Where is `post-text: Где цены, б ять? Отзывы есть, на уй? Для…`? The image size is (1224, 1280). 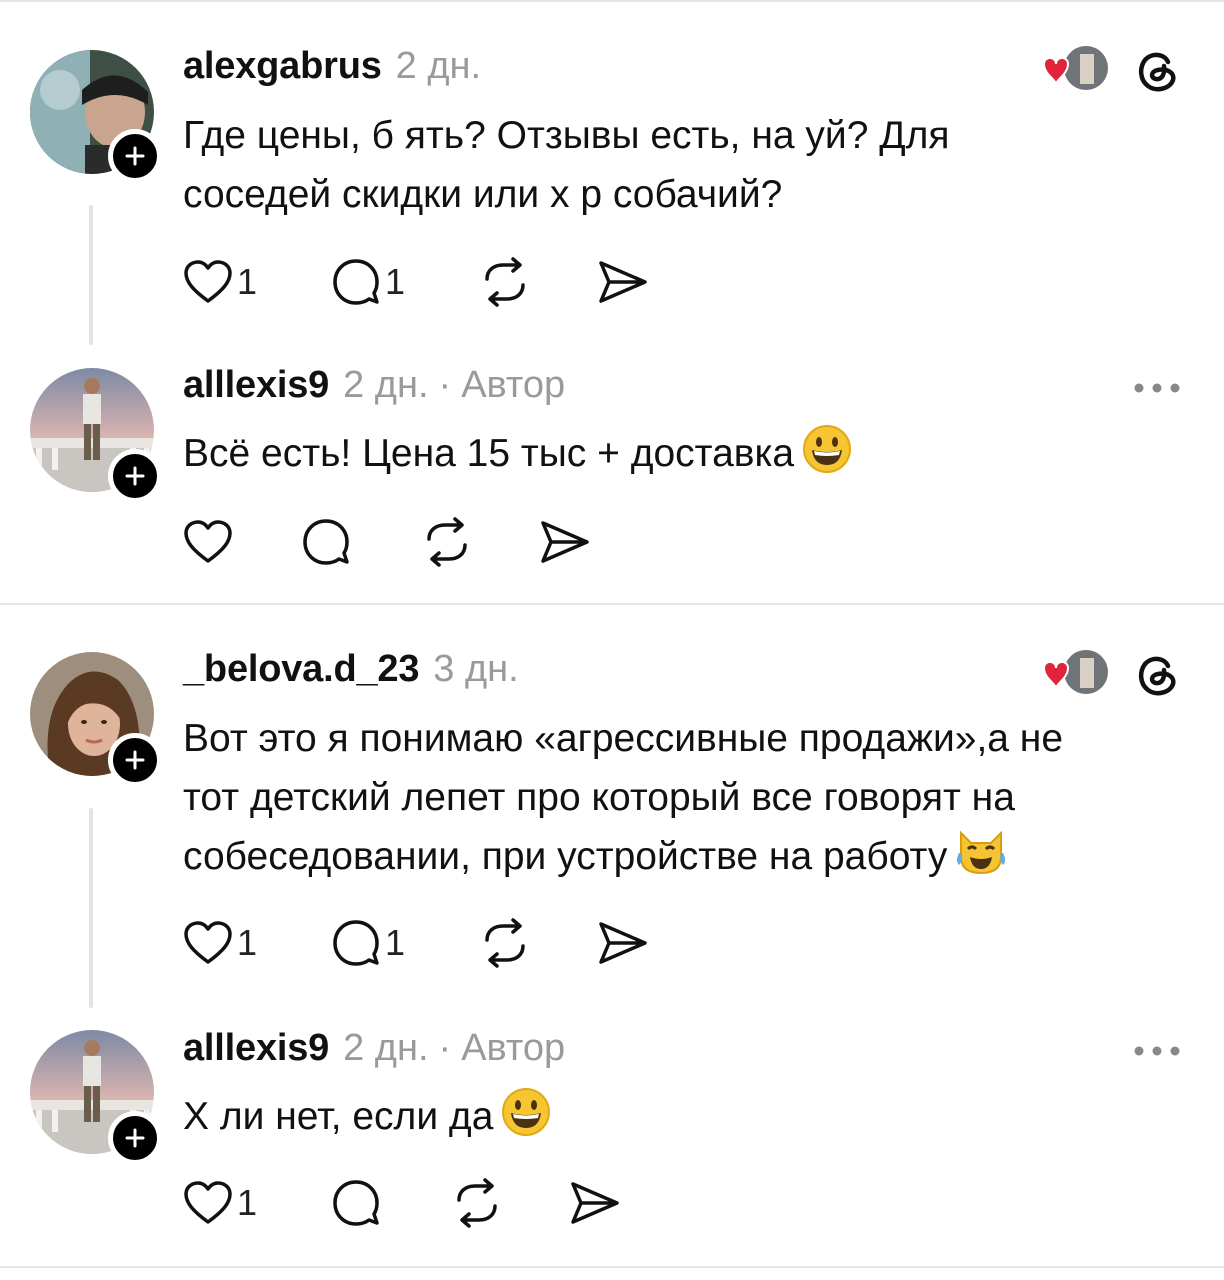 post-text: Где цены, б ять? Отзывы есть, на уй? Для… is located at coordinates (693, 165).